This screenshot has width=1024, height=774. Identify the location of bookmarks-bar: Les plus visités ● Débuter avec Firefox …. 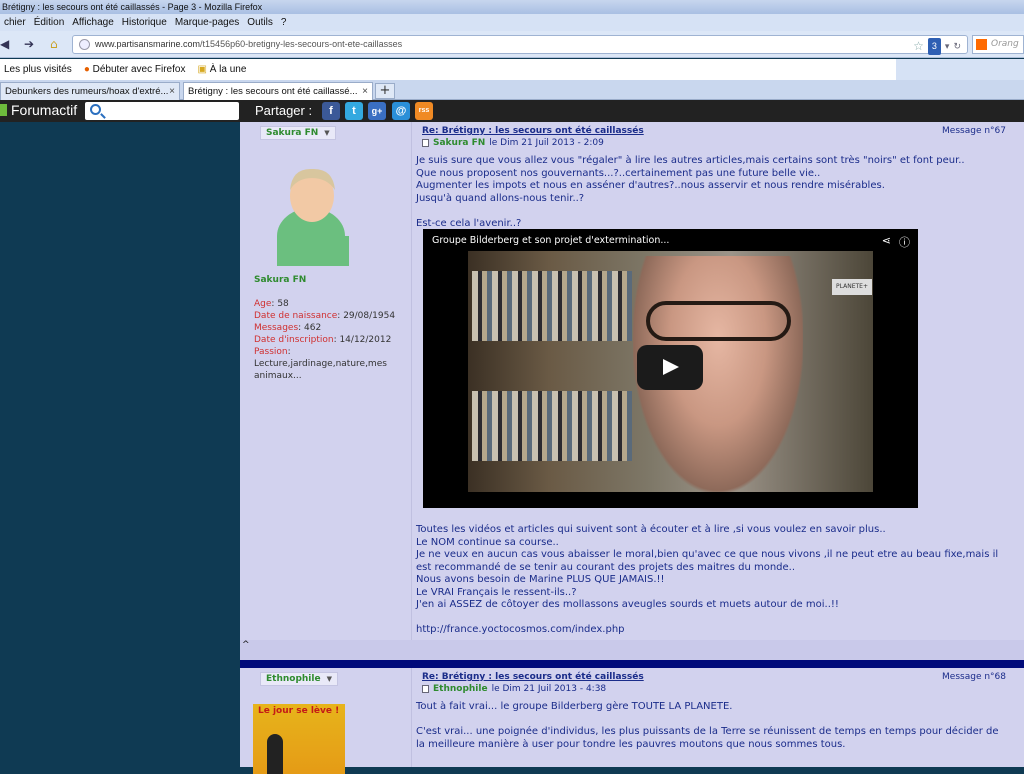
(448, 69).